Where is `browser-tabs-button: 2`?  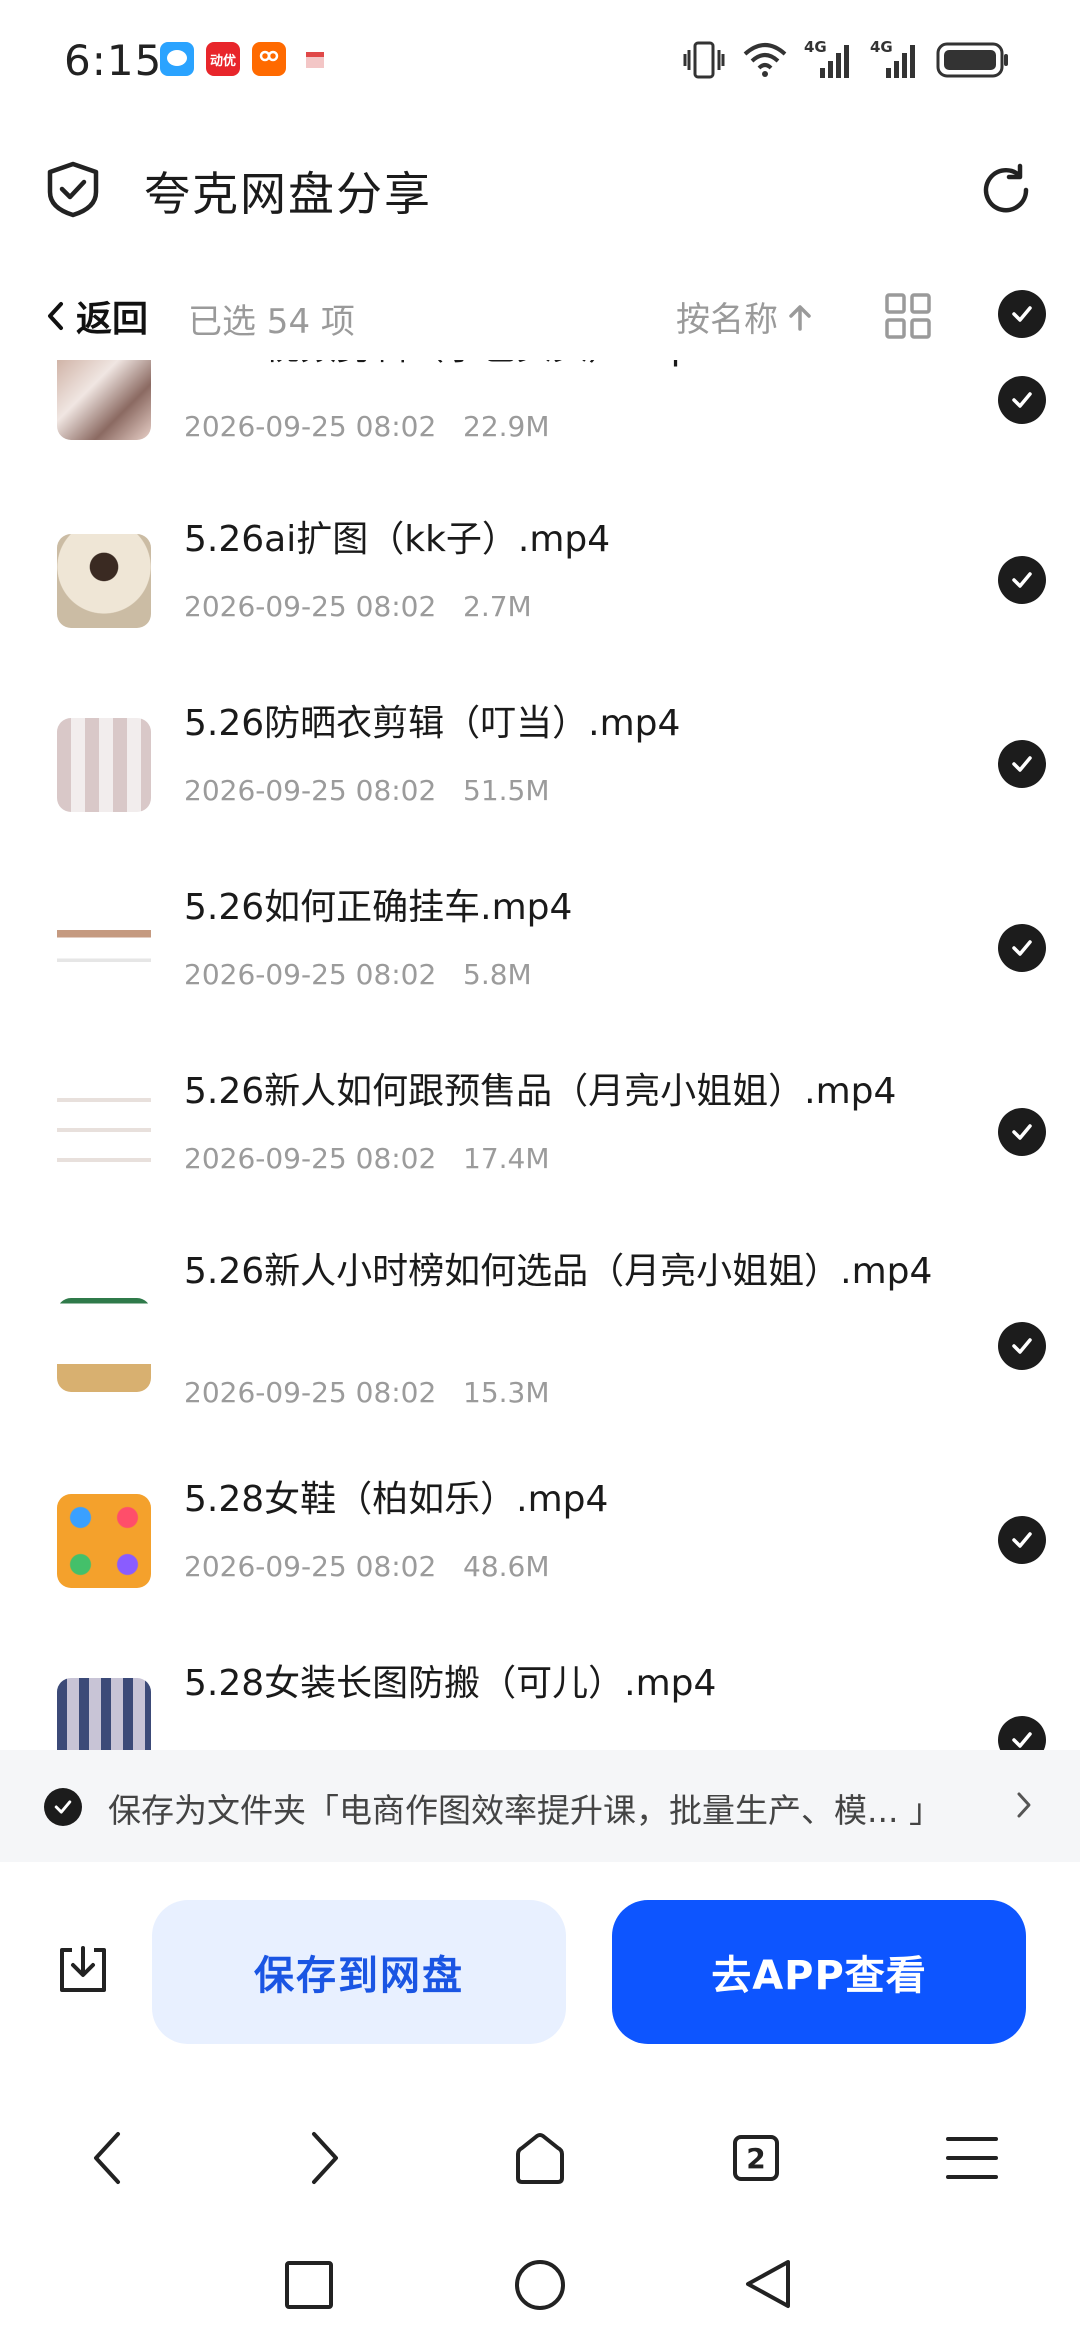 browser-tabs-button: 2 is located at coordinates (756, 2158).